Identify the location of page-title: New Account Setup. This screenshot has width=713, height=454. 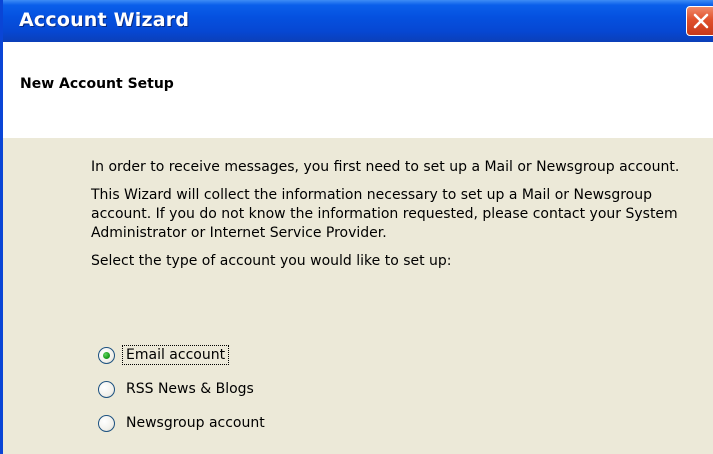
(97, 84).